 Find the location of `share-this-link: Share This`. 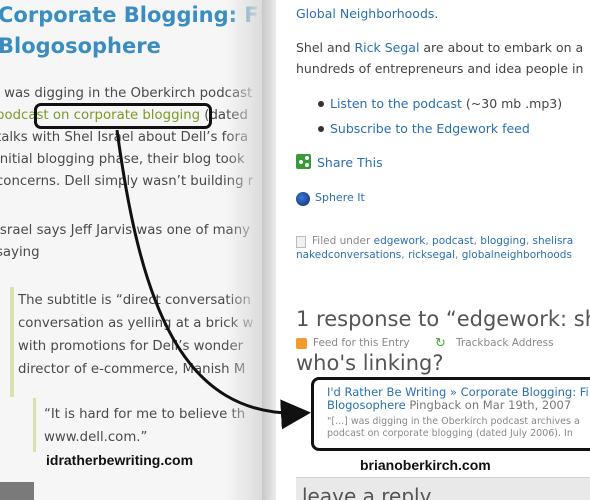

share-this-link: Share This is located at coordinates (350, 162).